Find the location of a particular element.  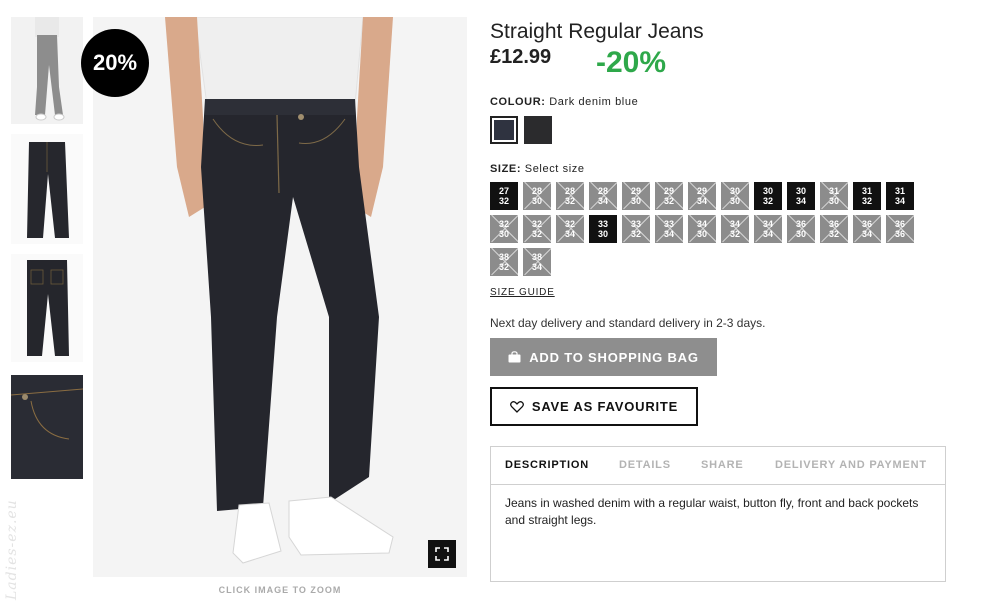

size-option-29-34: 29 34 is located at coordinates (702, 196).